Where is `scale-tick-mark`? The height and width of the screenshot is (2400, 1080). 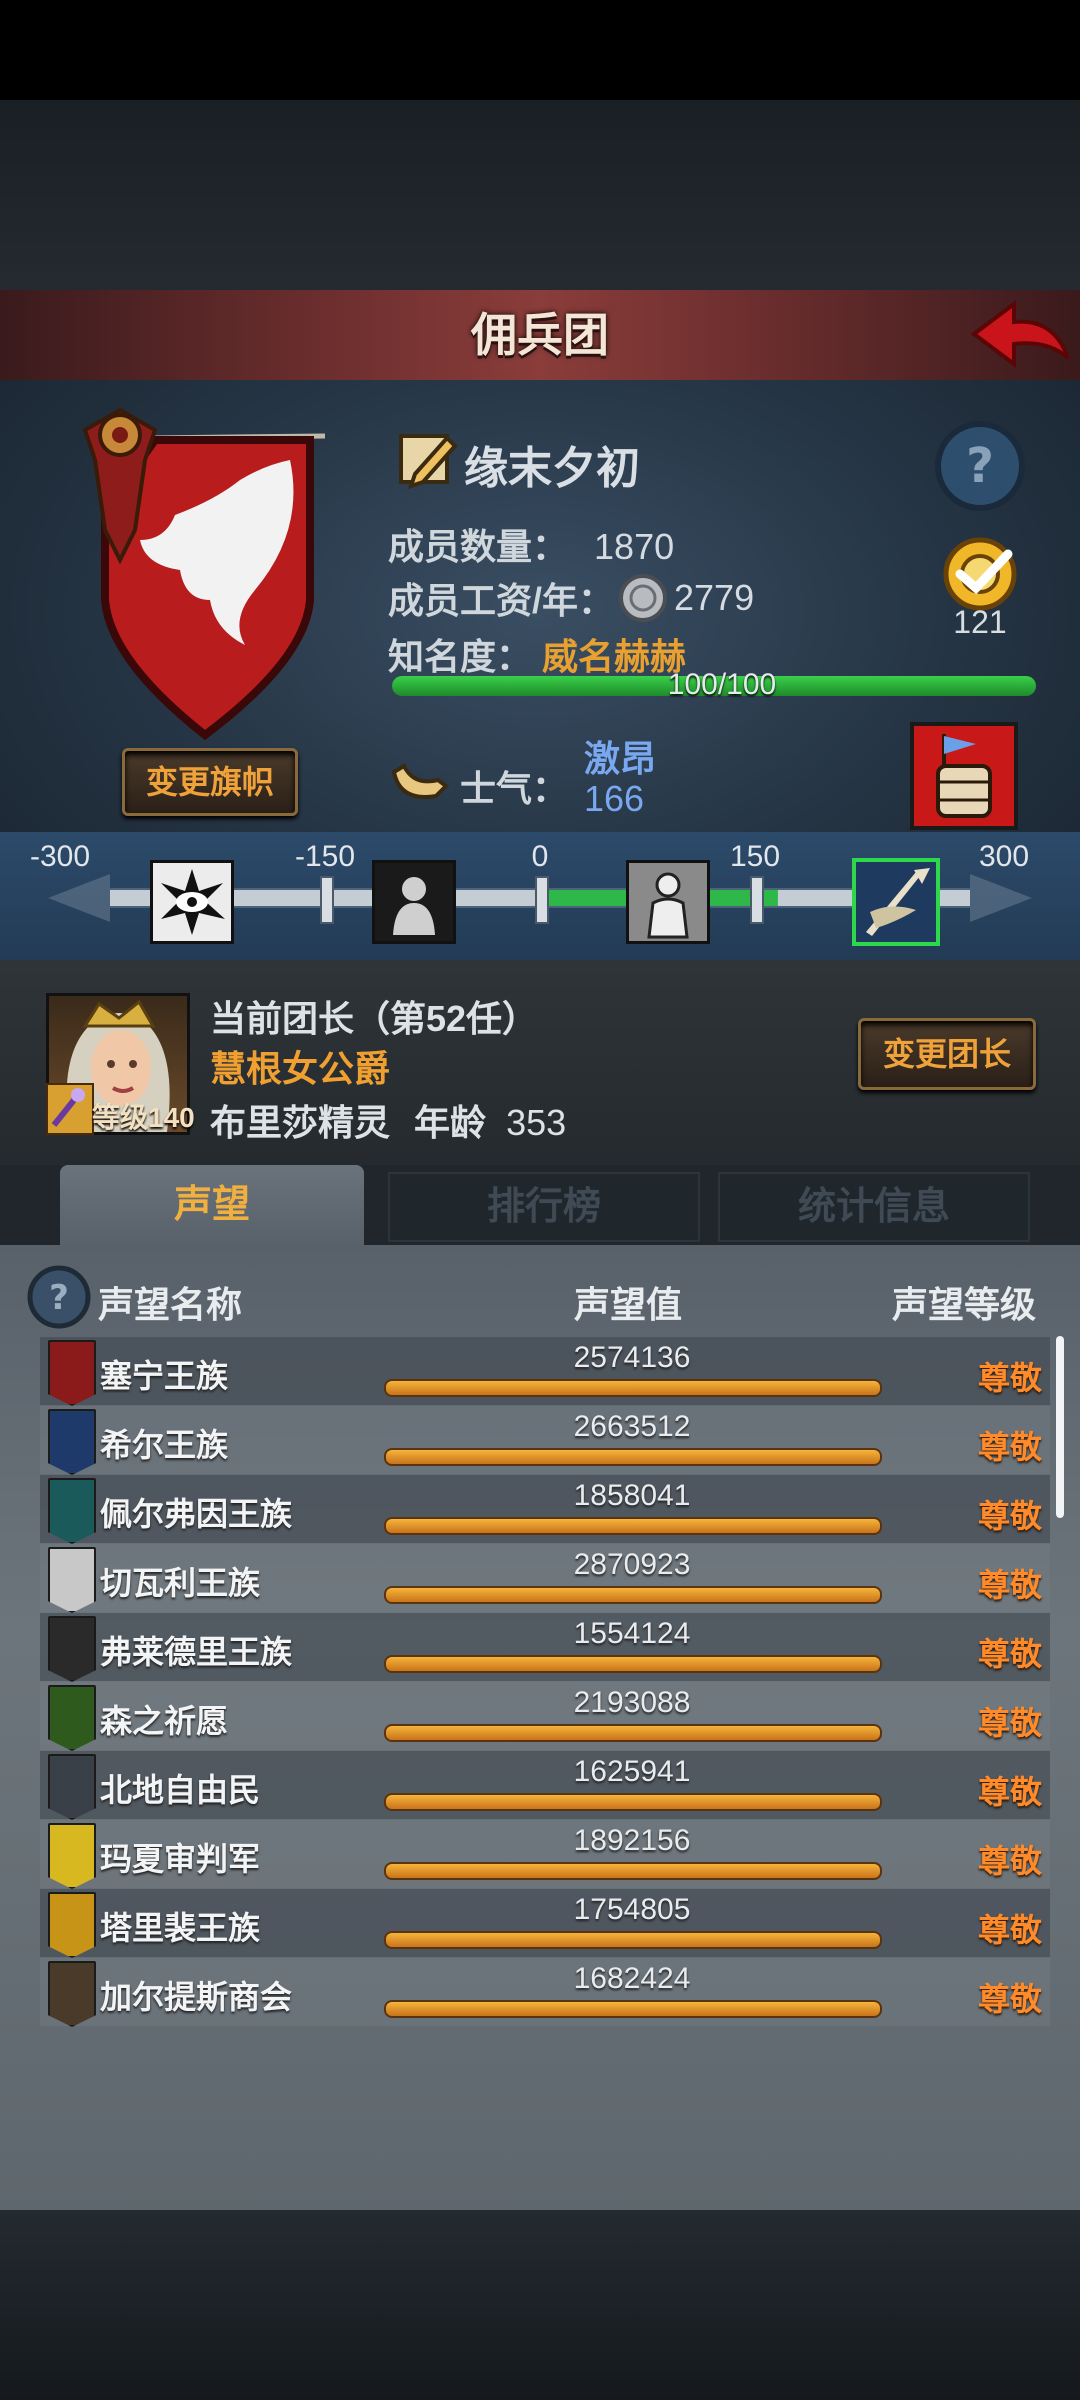 scale-tick-mark is located at coordinates (542, 900).